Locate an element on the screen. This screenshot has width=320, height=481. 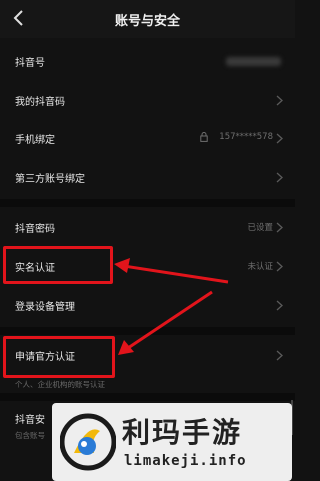
row-my-code: 我的抖音码 is located at coordinates (147, 101).